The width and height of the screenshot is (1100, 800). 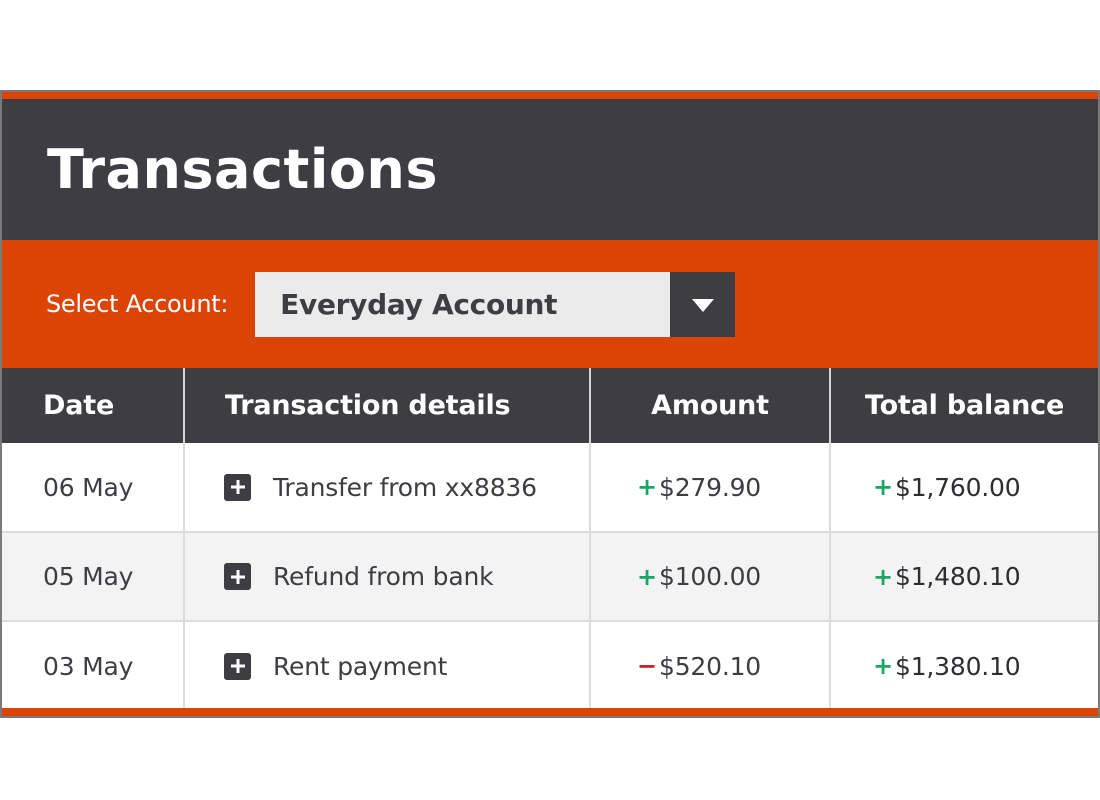 I want to click on transaction-description: Refund from bank, so click(x=383, y=576).